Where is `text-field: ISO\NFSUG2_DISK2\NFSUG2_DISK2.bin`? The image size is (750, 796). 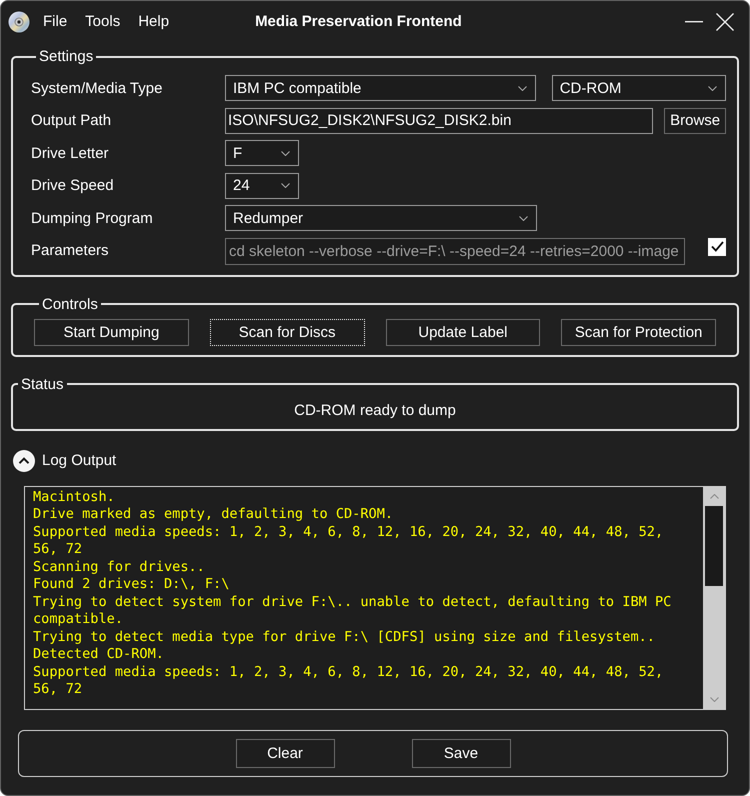
text-field: ISO\NFSUG2_DISK2\NFSUG2_DISK2.bin is located at coordinates (439, 121).